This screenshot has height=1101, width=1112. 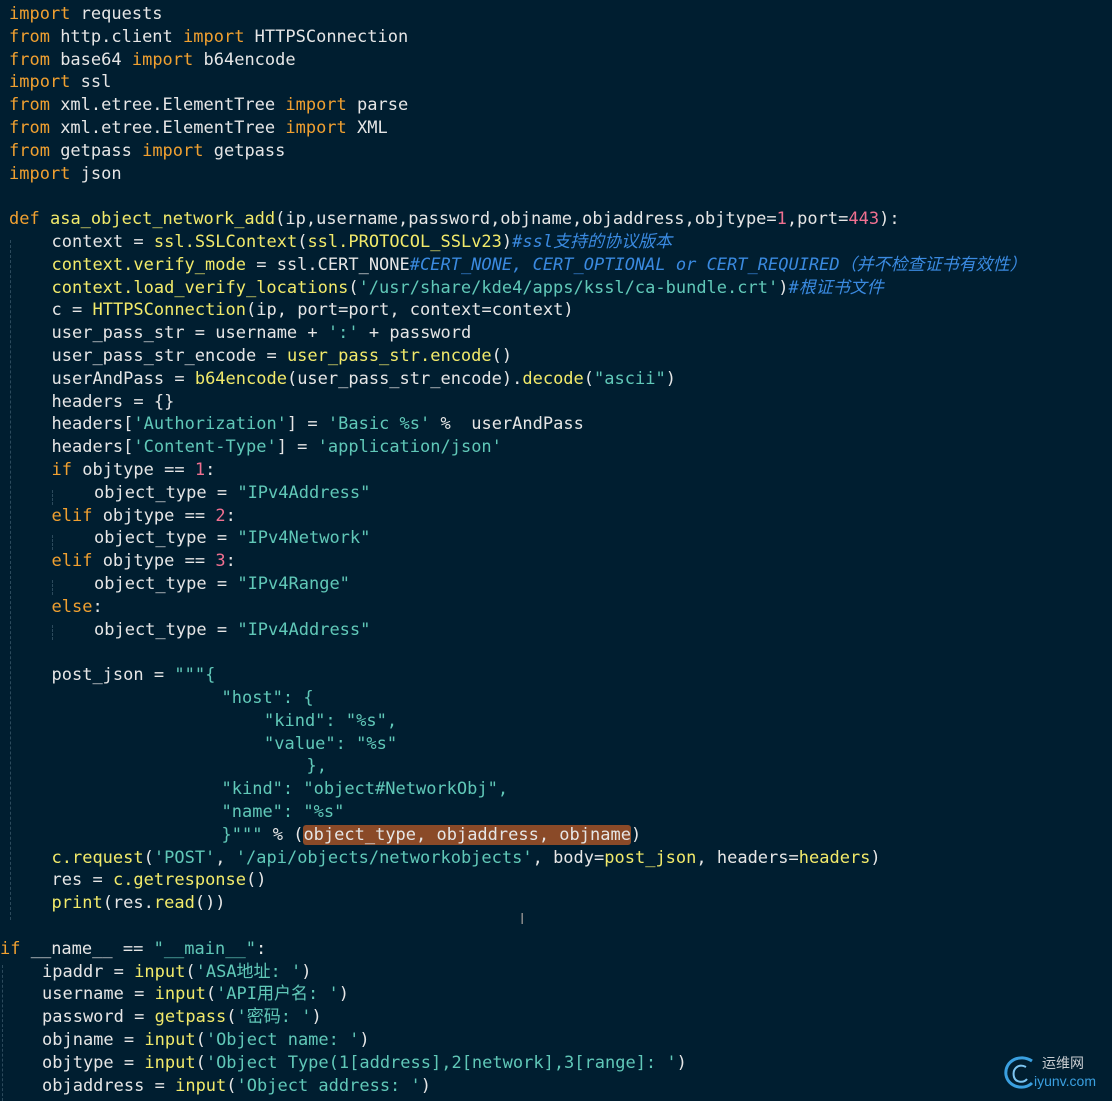 What do you see at coordinates (304, 629) in the screenshot?
I see `code-token-str: "IPv4Address"` at bounding box center [304, 629].